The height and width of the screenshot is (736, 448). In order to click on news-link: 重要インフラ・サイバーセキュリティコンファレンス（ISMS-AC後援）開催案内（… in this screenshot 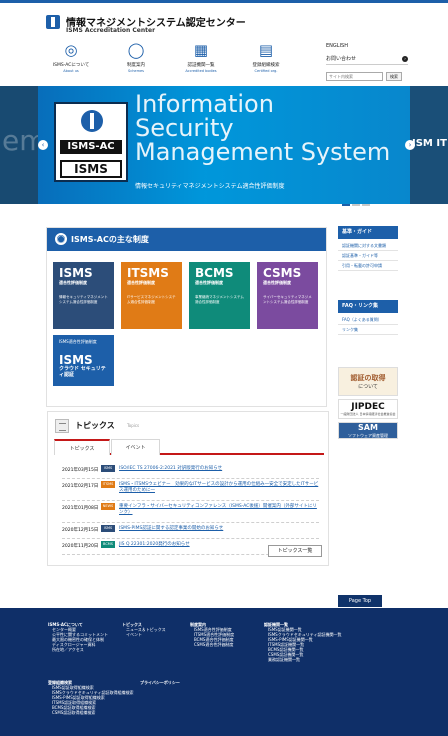, I will do `click(219, 510)`.